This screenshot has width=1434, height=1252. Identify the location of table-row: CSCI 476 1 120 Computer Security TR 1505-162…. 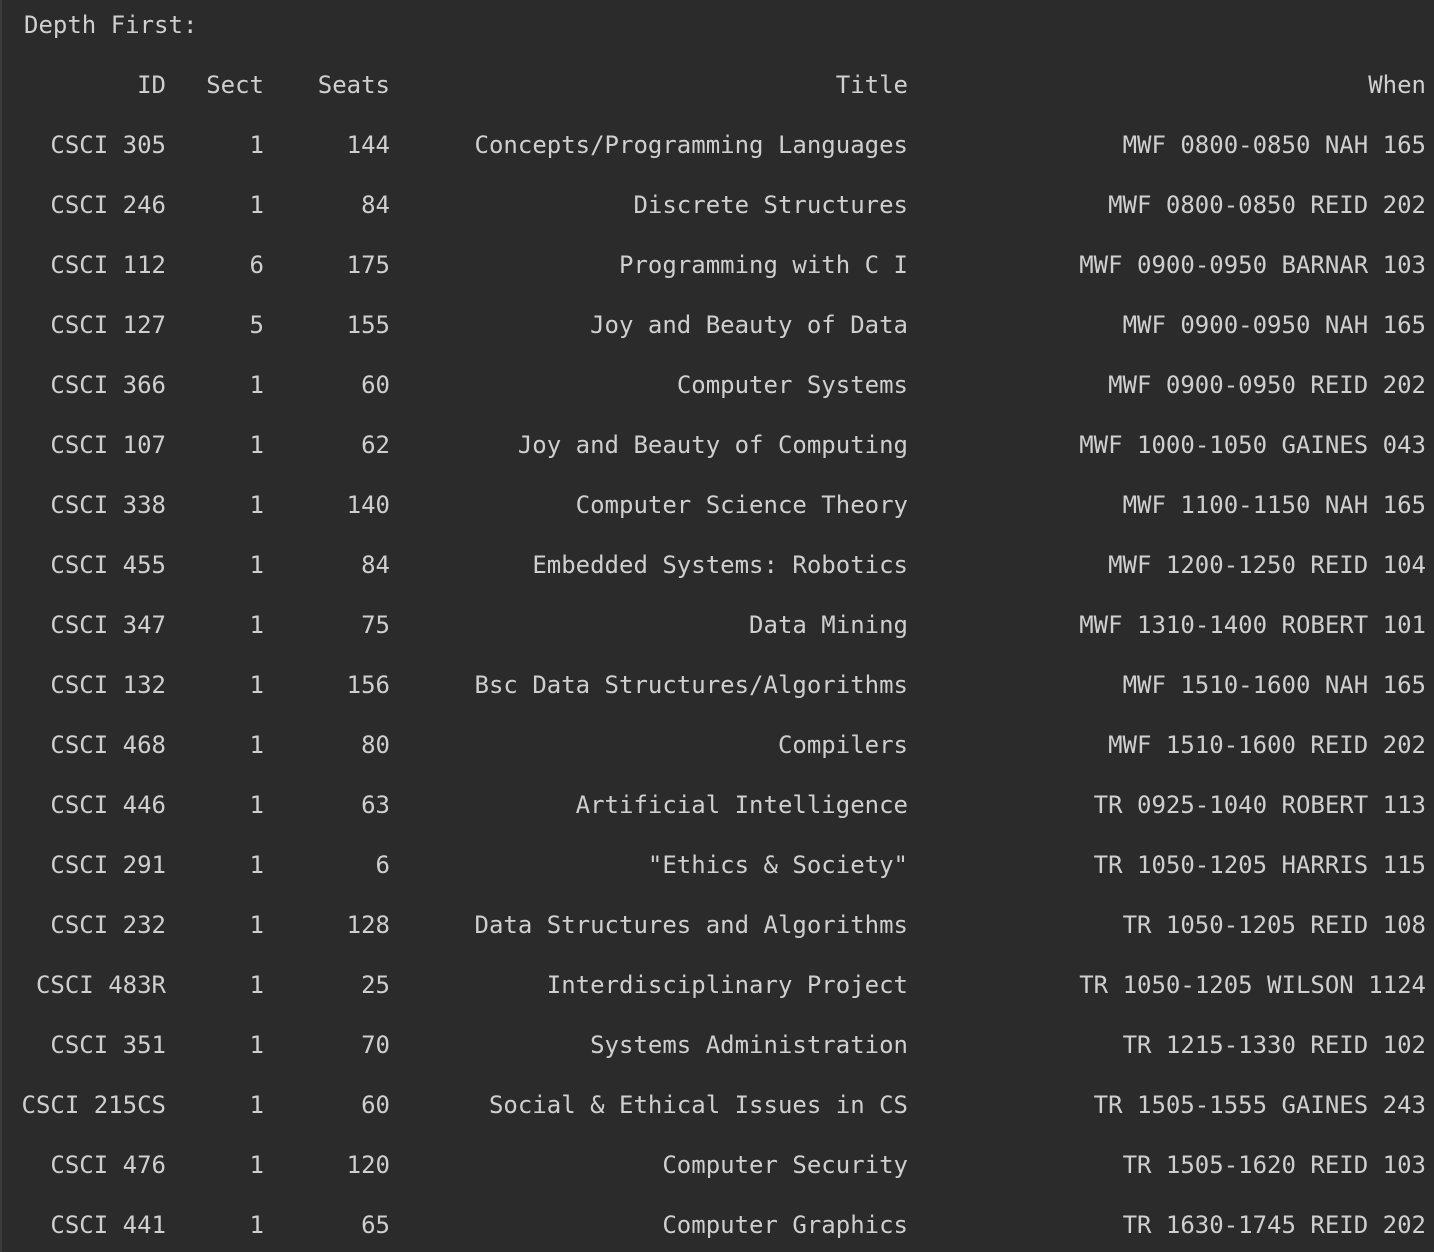
(718, 1180).